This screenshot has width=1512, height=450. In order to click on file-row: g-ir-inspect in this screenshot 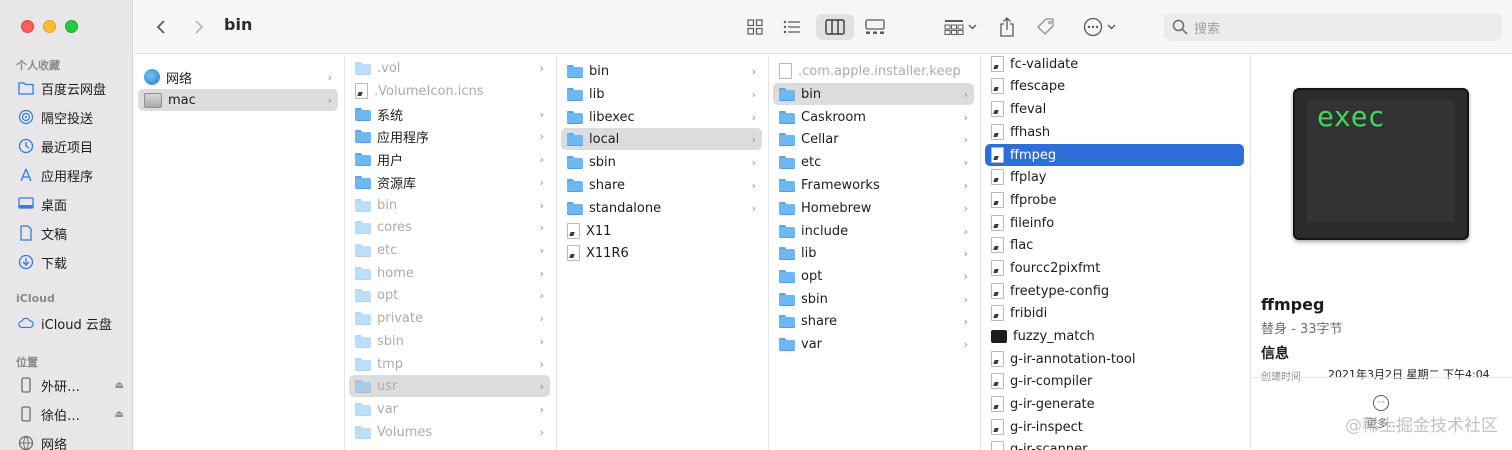, I will do `click(1114, 427)`.